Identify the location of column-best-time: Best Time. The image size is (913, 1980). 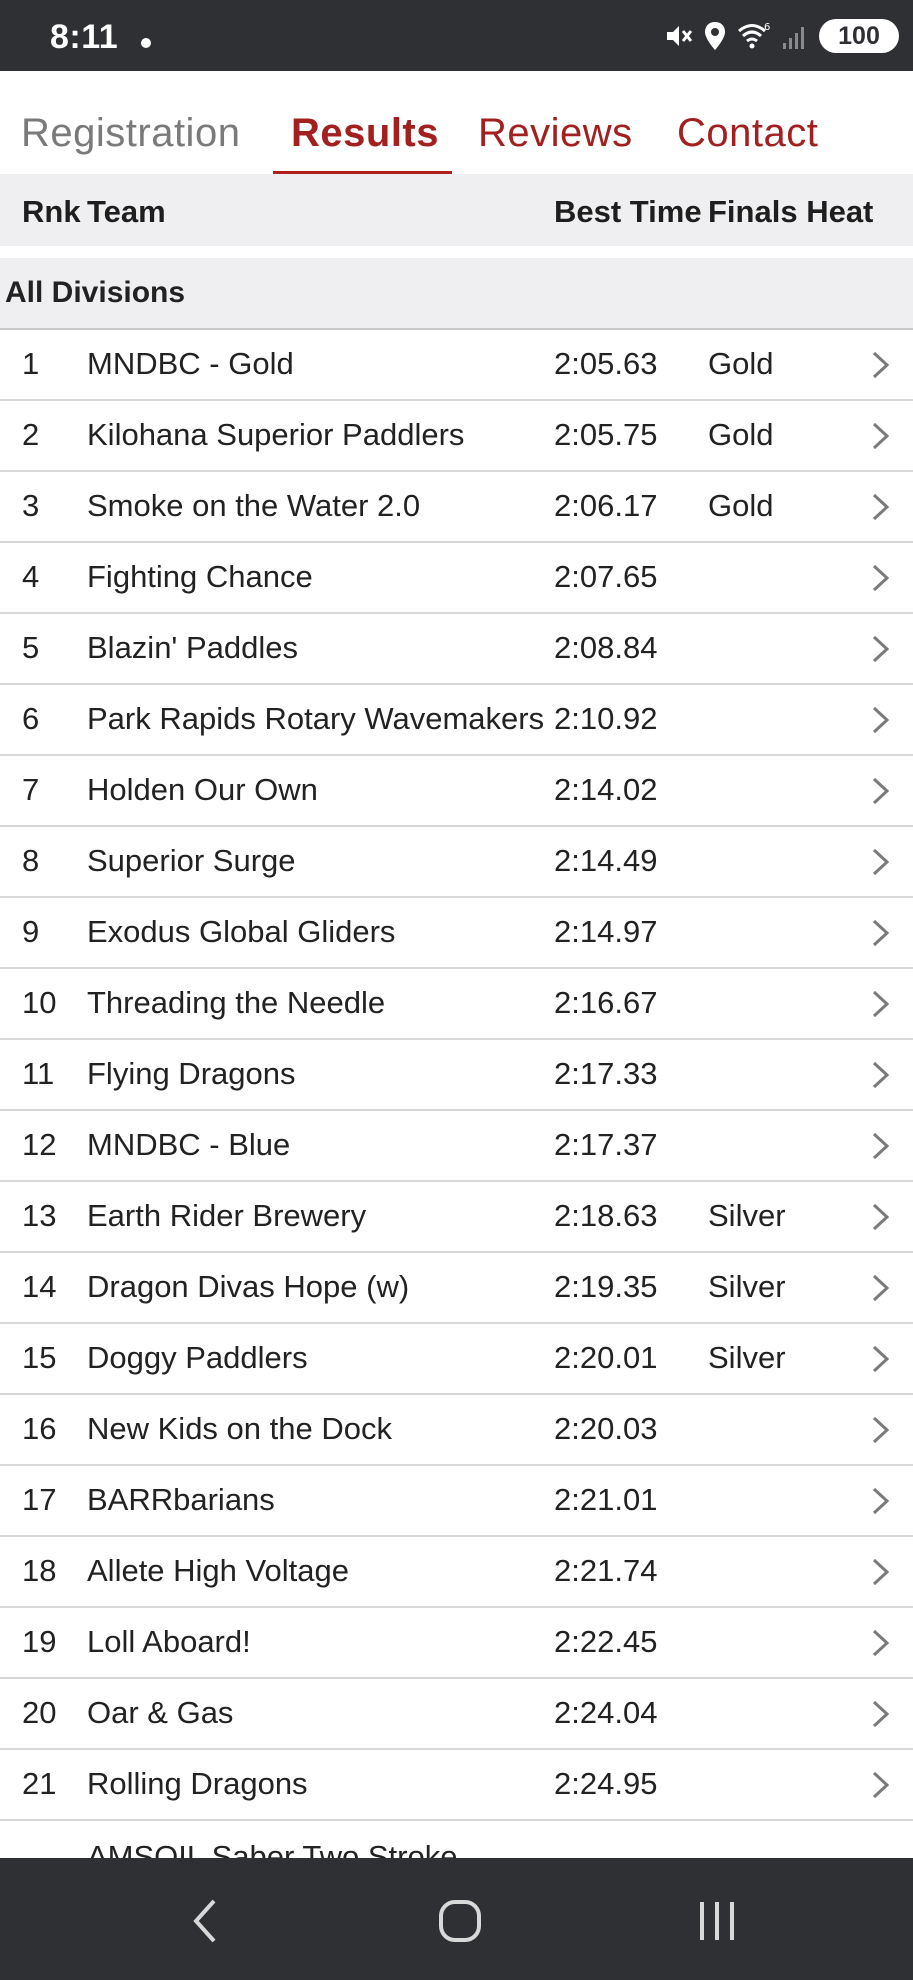
(628, 211).